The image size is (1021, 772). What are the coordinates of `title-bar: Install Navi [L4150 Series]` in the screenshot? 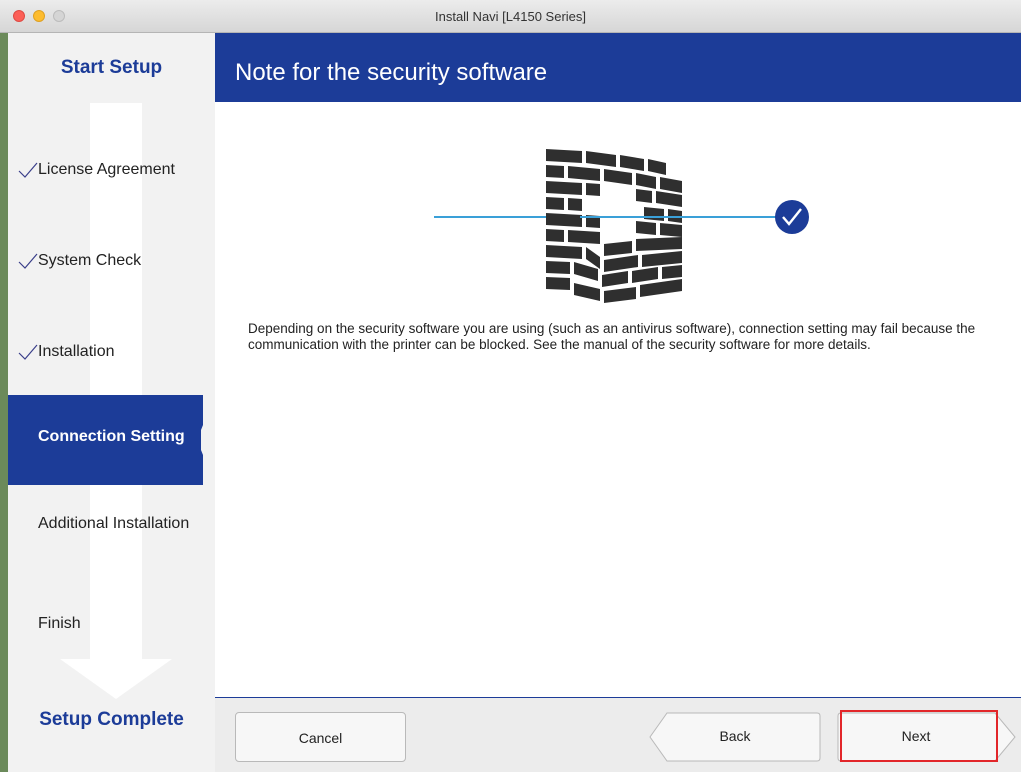 It's located at (510, 16).